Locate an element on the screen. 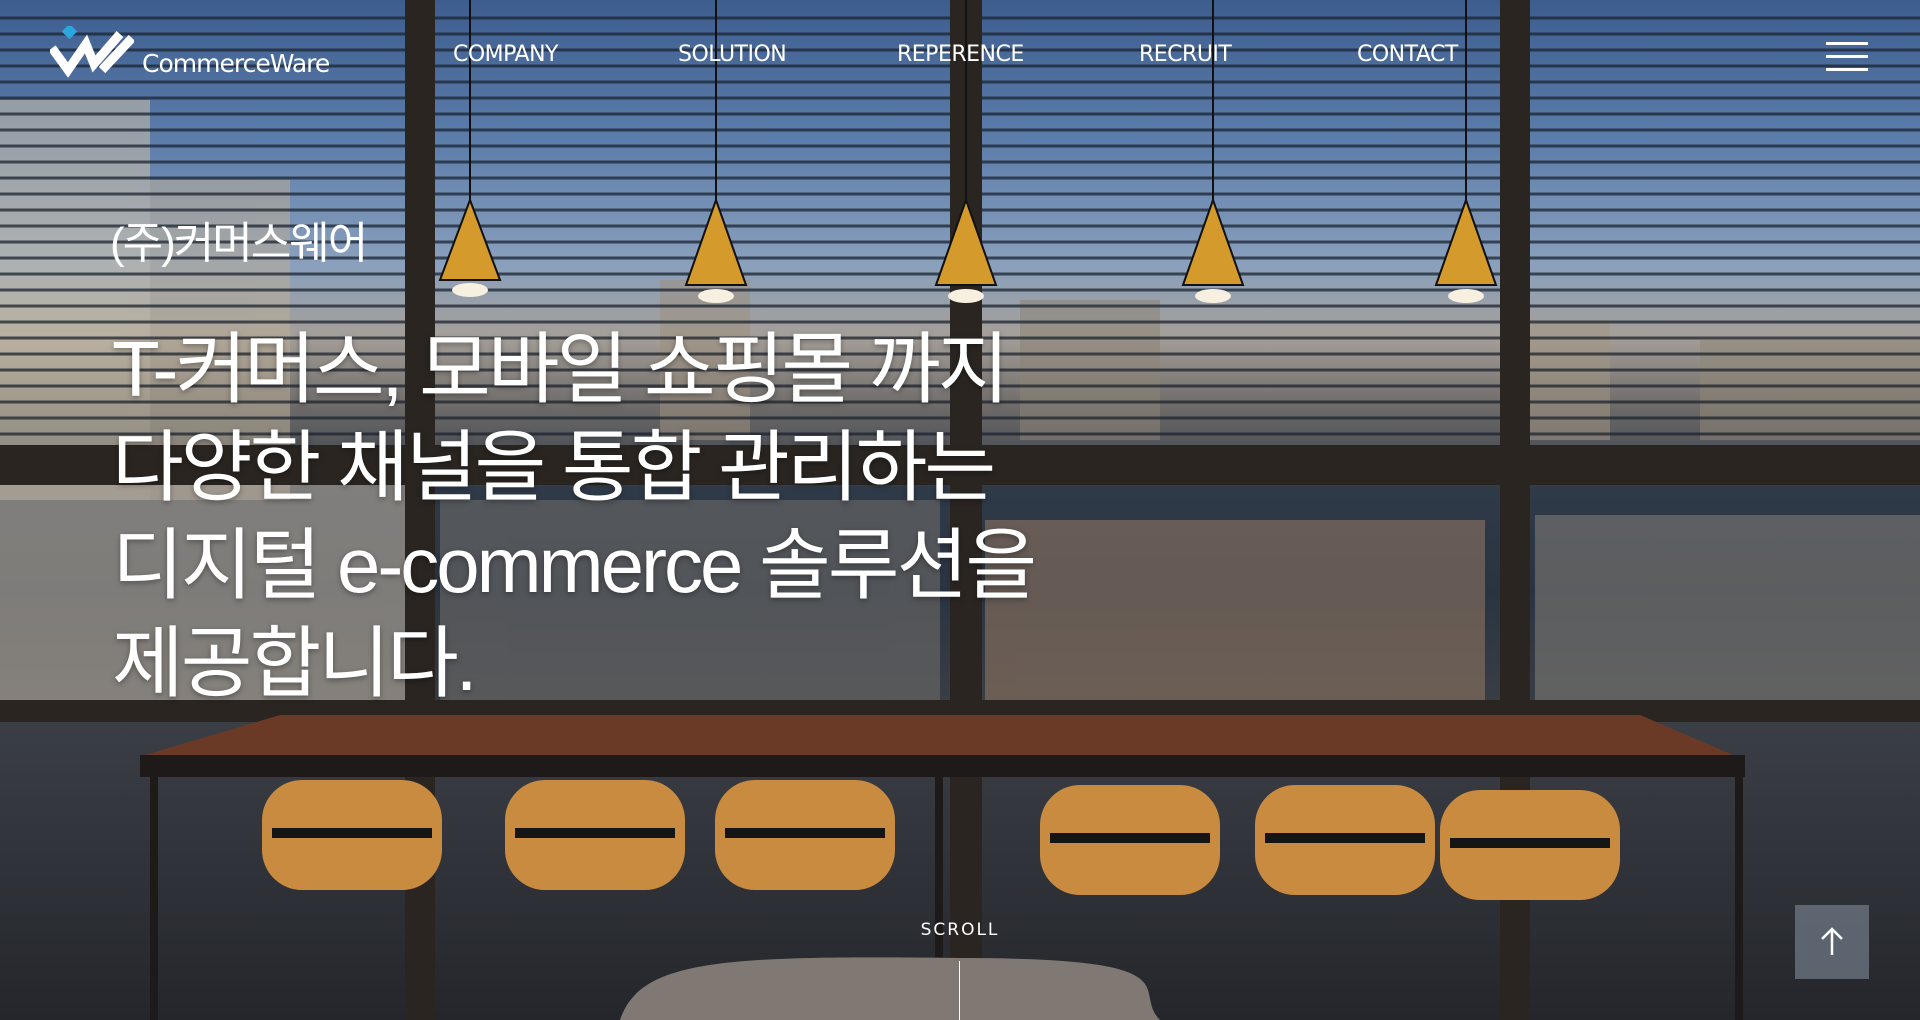 The height and width of the screenshot is (1020, 1920). headline-line: 제공합니다. is located at coordinates (294, 663).